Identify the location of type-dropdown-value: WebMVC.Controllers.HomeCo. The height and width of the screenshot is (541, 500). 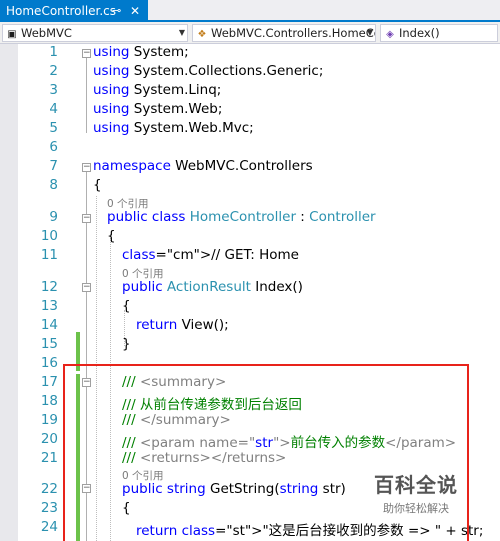
(293, 33).